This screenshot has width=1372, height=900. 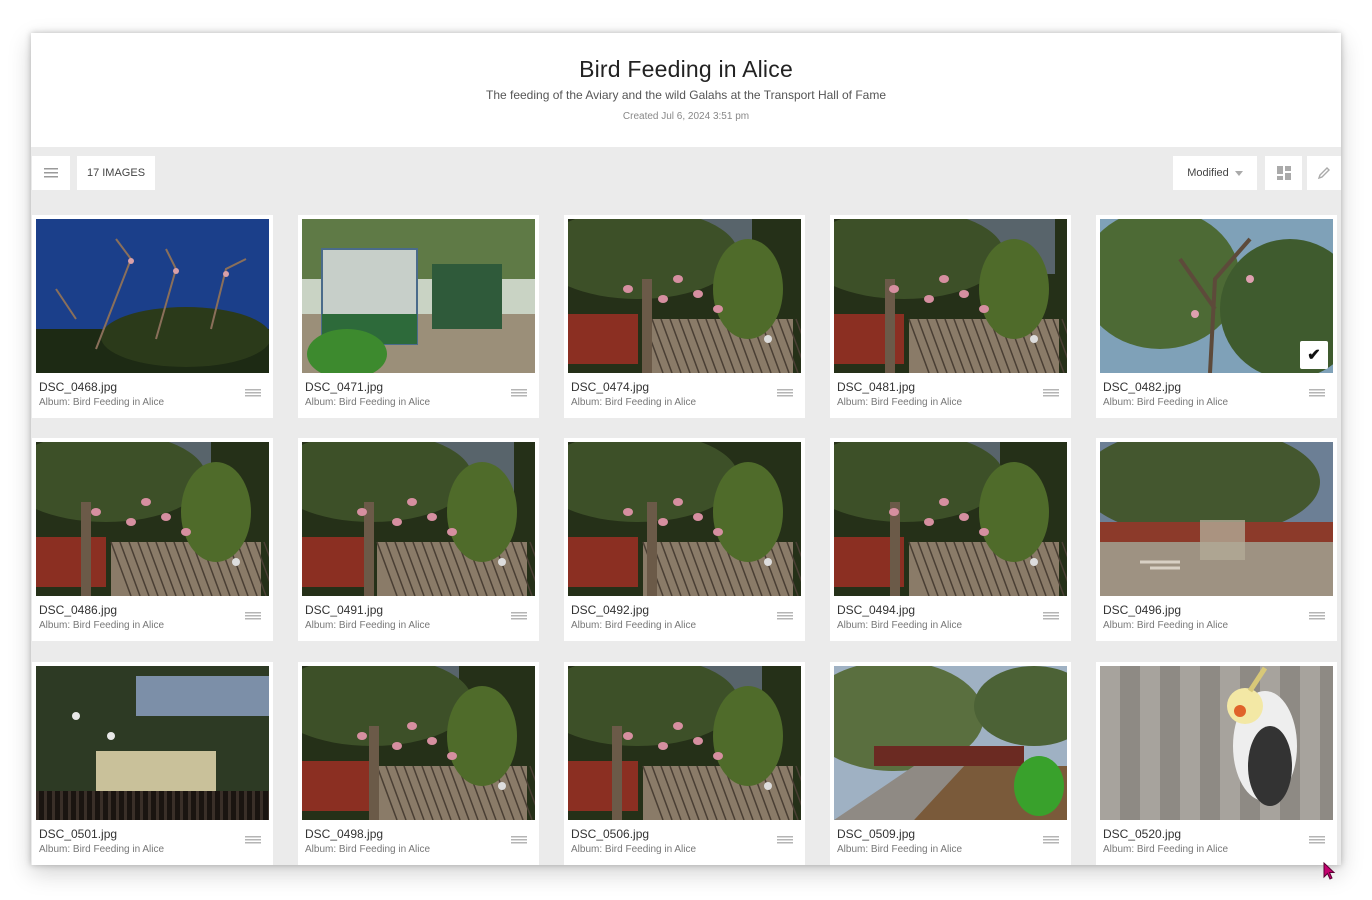 I want to click on image-filename: DSC_0491.jpg, so click(x=344, y=610).